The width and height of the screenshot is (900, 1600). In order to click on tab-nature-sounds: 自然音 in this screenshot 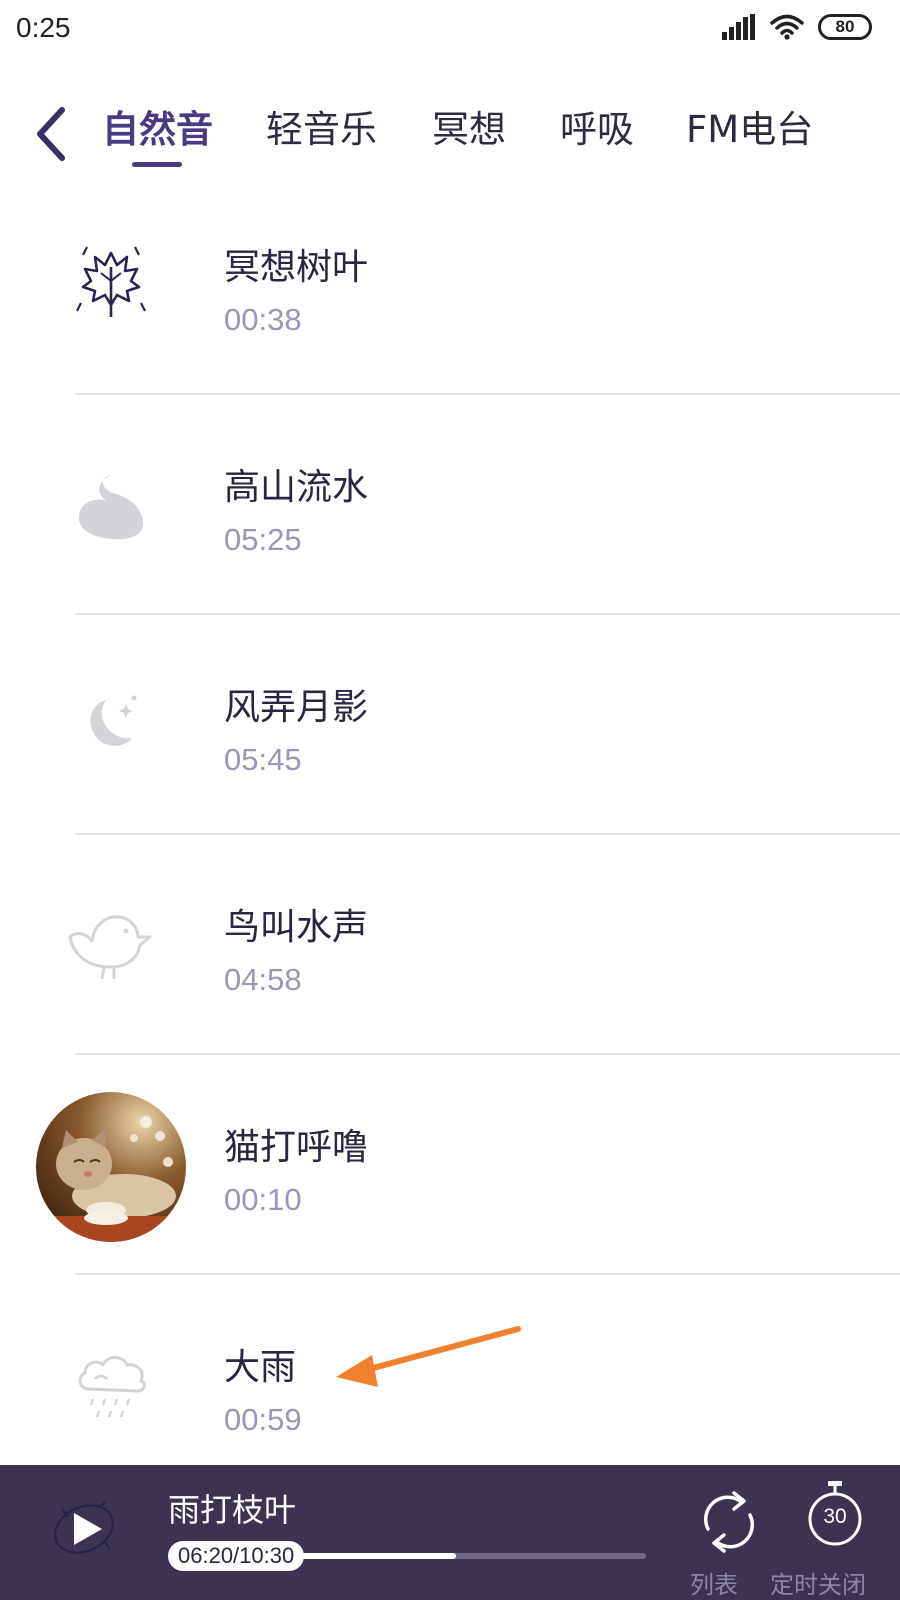, I will do `click(157, 135)`.